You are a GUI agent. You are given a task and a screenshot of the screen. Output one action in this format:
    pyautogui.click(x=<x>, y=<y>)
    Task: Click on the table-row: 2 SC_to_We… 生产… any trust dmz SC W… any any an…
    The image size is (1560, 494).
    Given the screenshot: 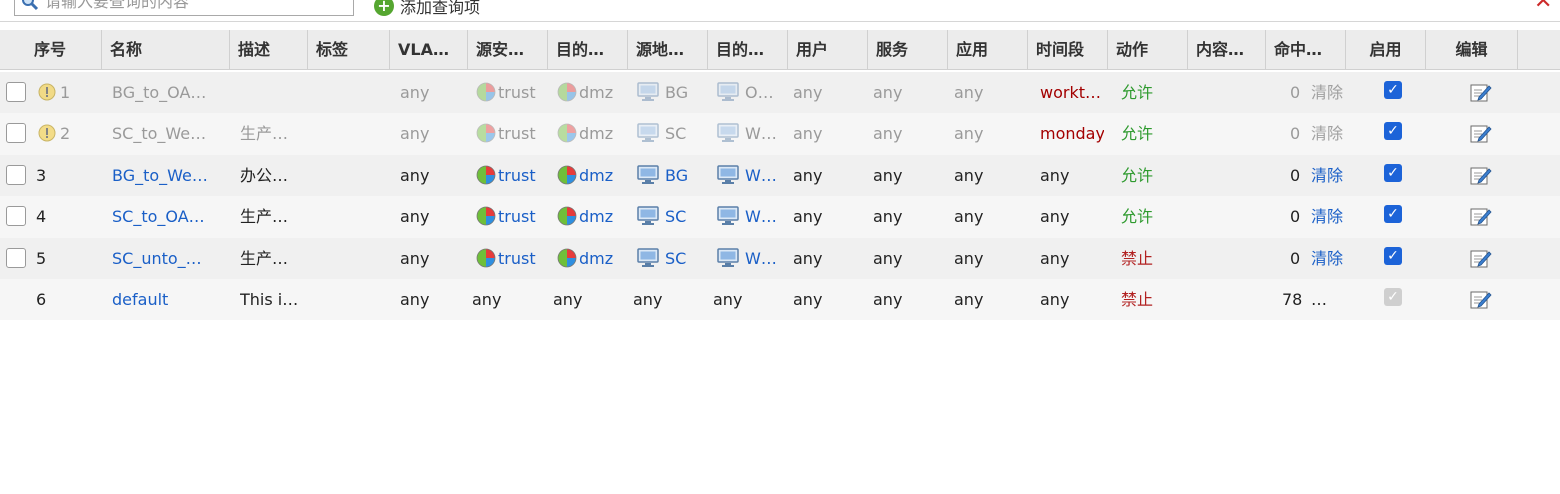 What is the action you would take?
    pyautogui.click(x=780, y=134)
    